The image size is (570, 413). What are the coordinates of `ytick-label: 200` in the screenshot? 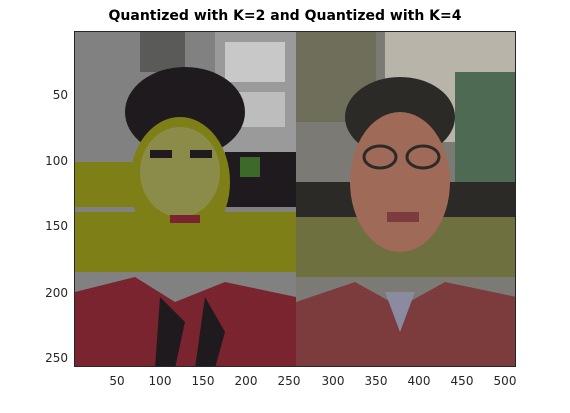 It's located at (56, 293).